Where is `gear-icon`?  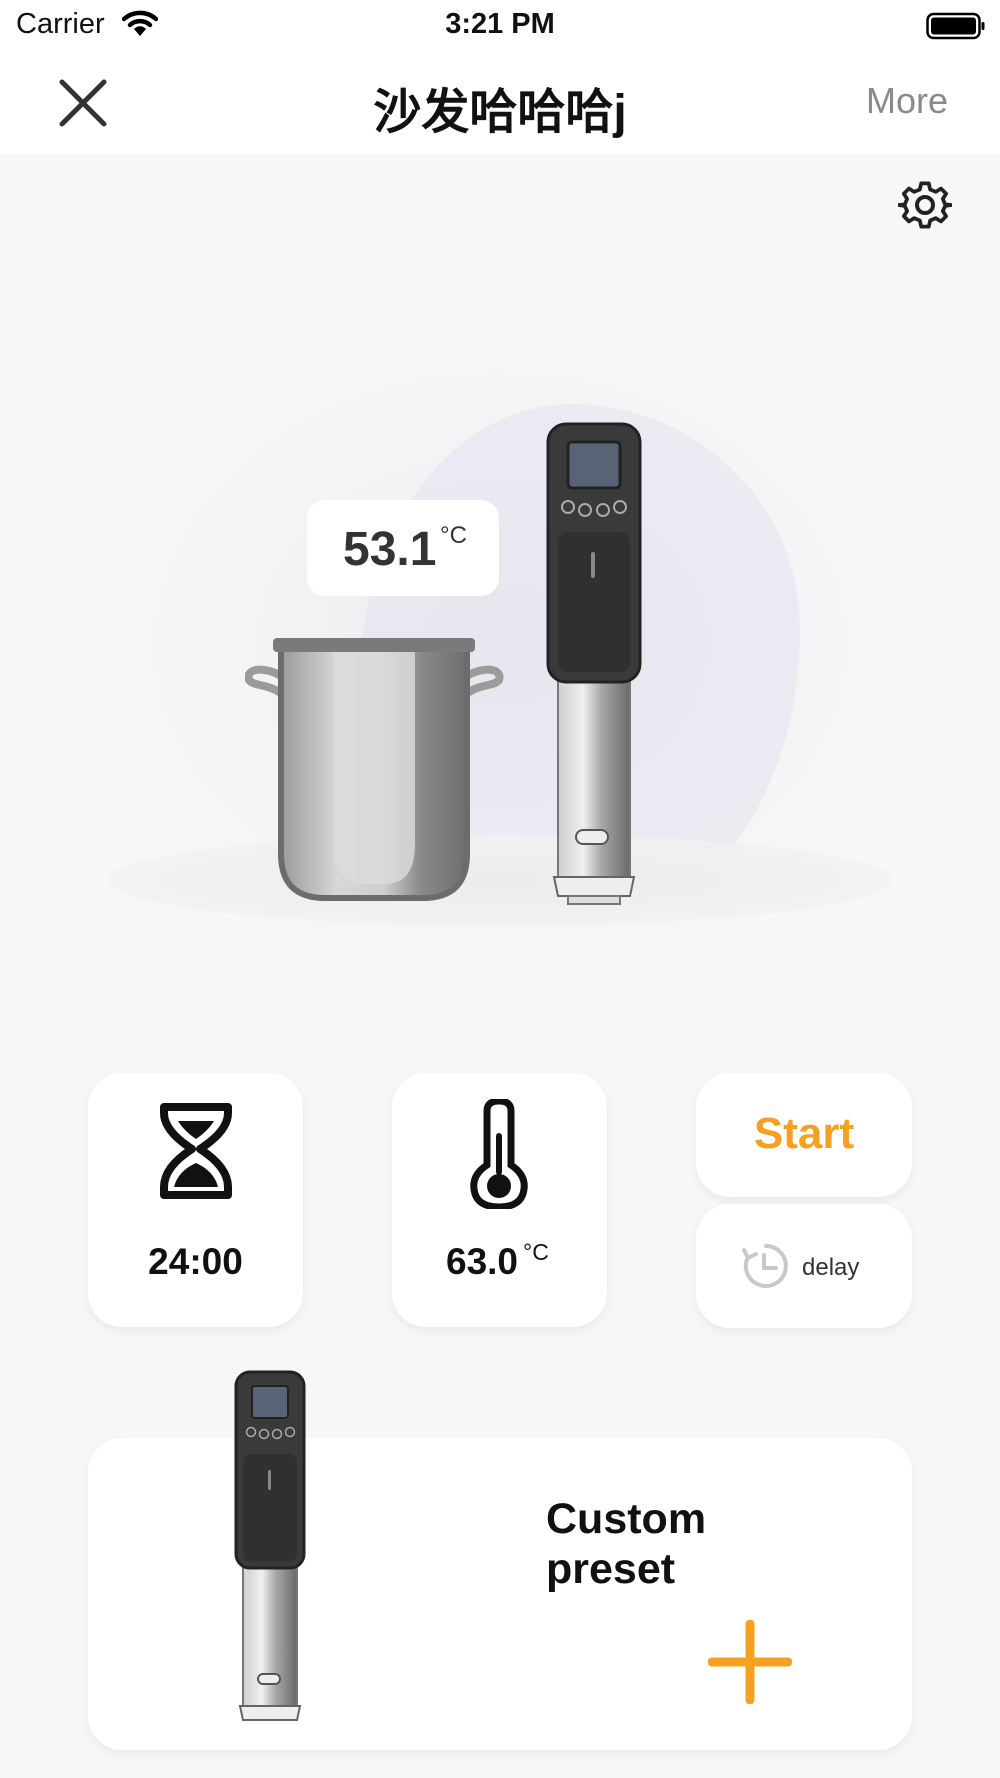 gear-icon is located at coordinates (925, 205).